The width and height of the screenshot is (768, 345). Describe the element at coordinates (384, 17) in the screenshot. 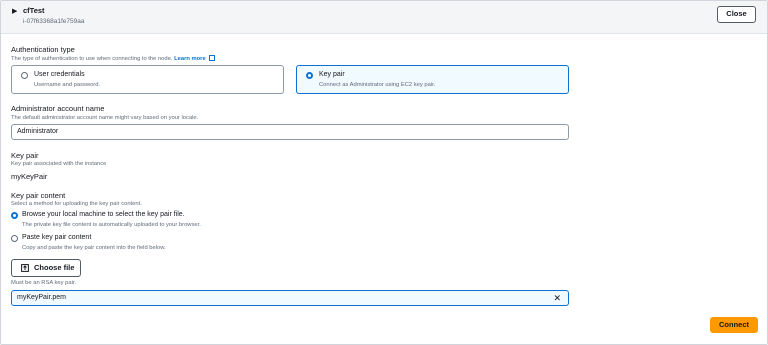

I see `instance-header: ▶ cfTest i-07f63368a1fe759aa Close` at that location.